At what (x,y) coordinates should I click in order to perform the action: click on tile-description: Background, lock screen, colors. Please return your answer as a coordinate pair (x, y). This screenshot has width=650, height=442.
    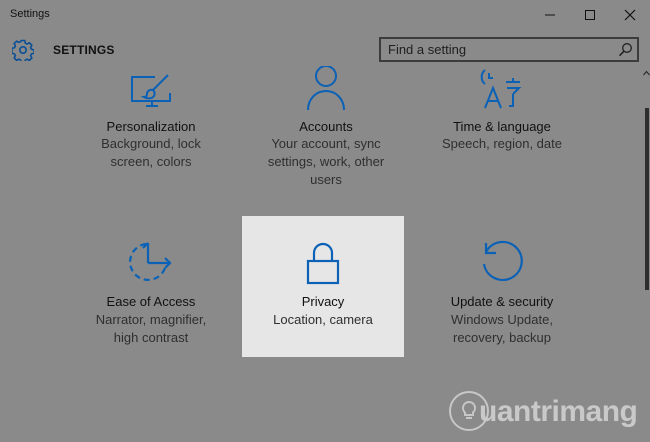
    Looking at the image, I should click on (151, 152).